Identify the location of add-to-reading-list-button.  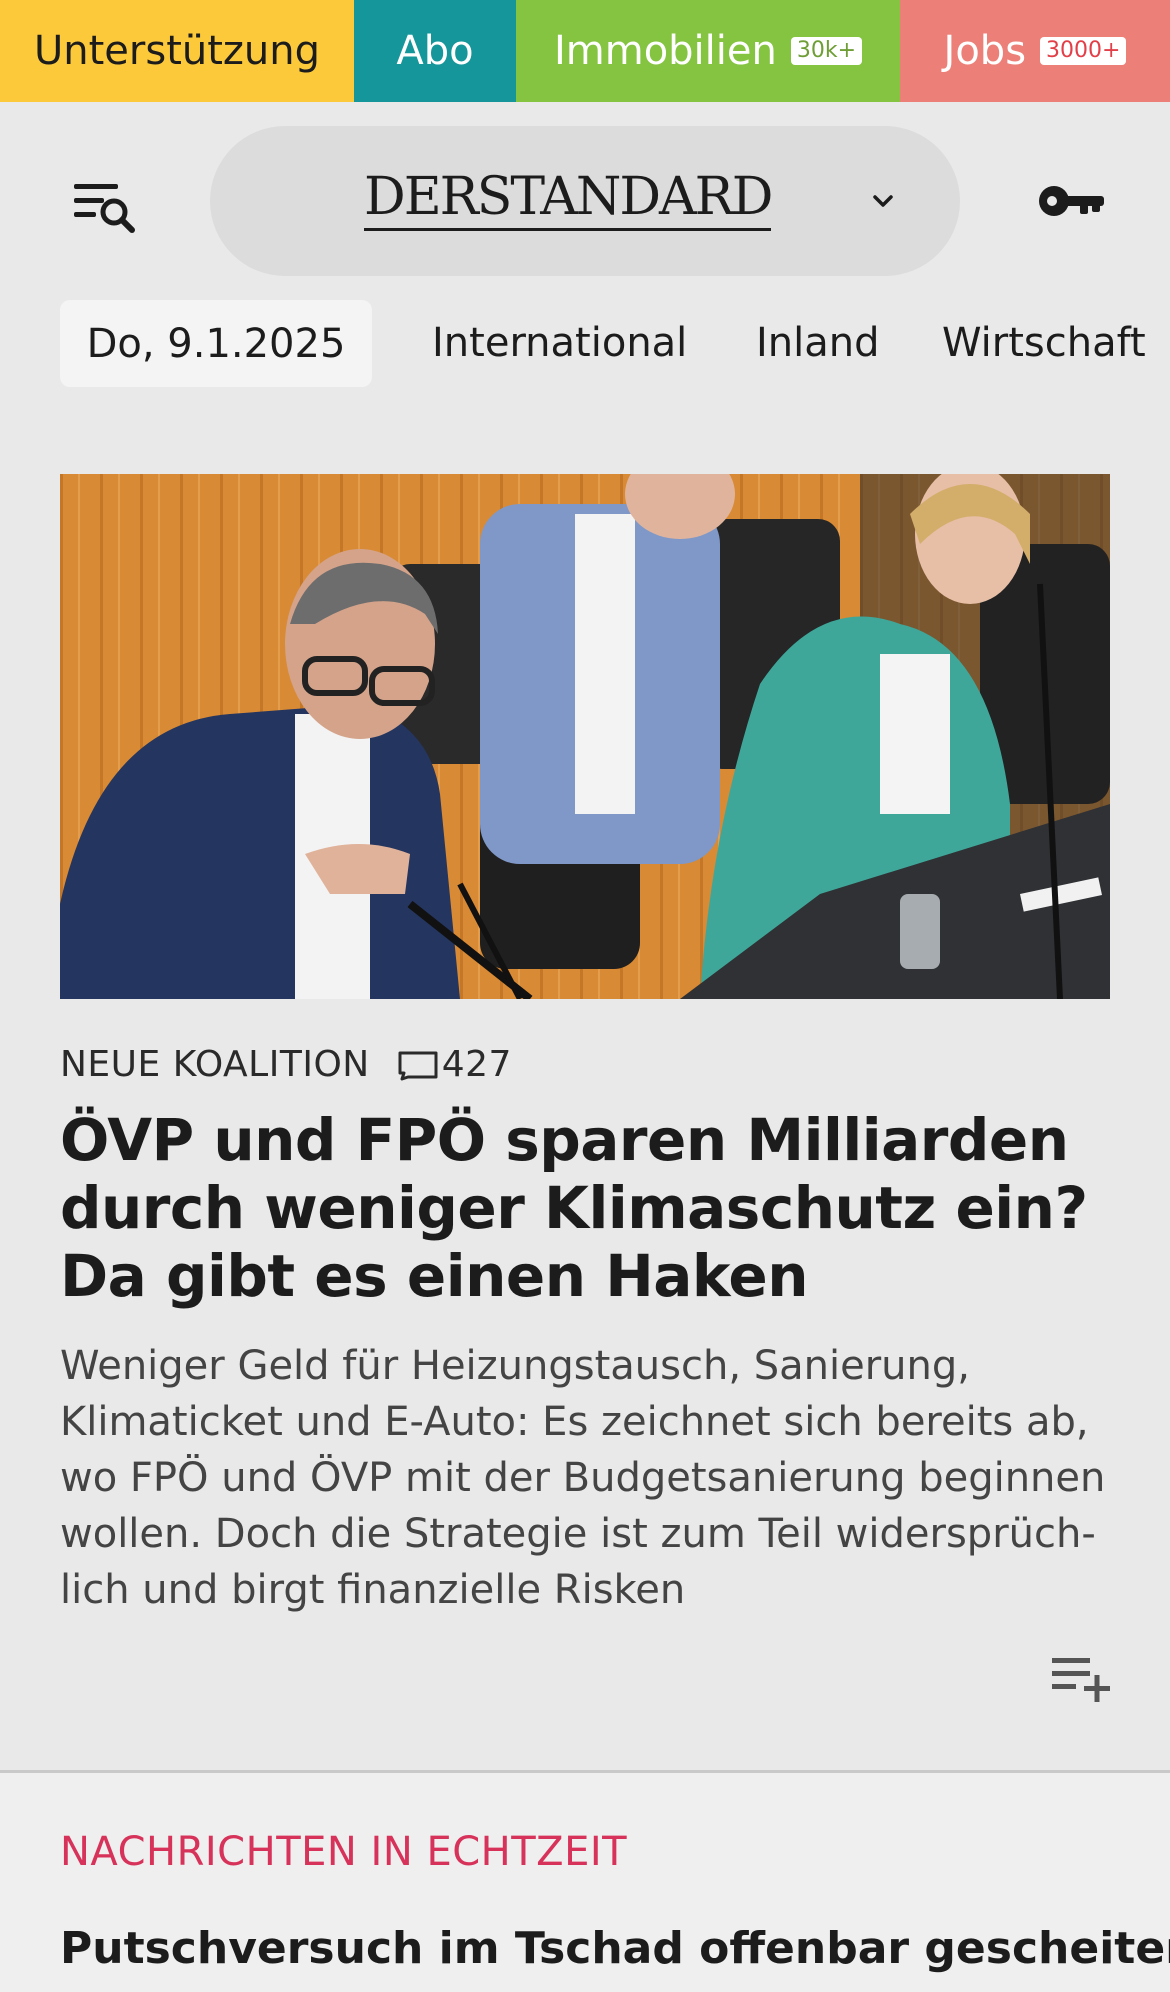
(1081, 1679).